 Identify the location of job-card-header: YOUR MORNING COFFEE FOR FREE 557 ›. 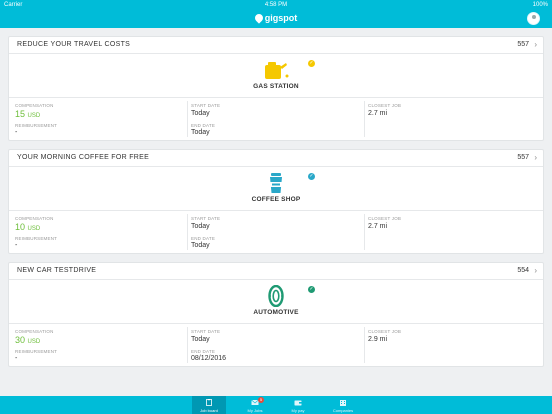
(276, 158).